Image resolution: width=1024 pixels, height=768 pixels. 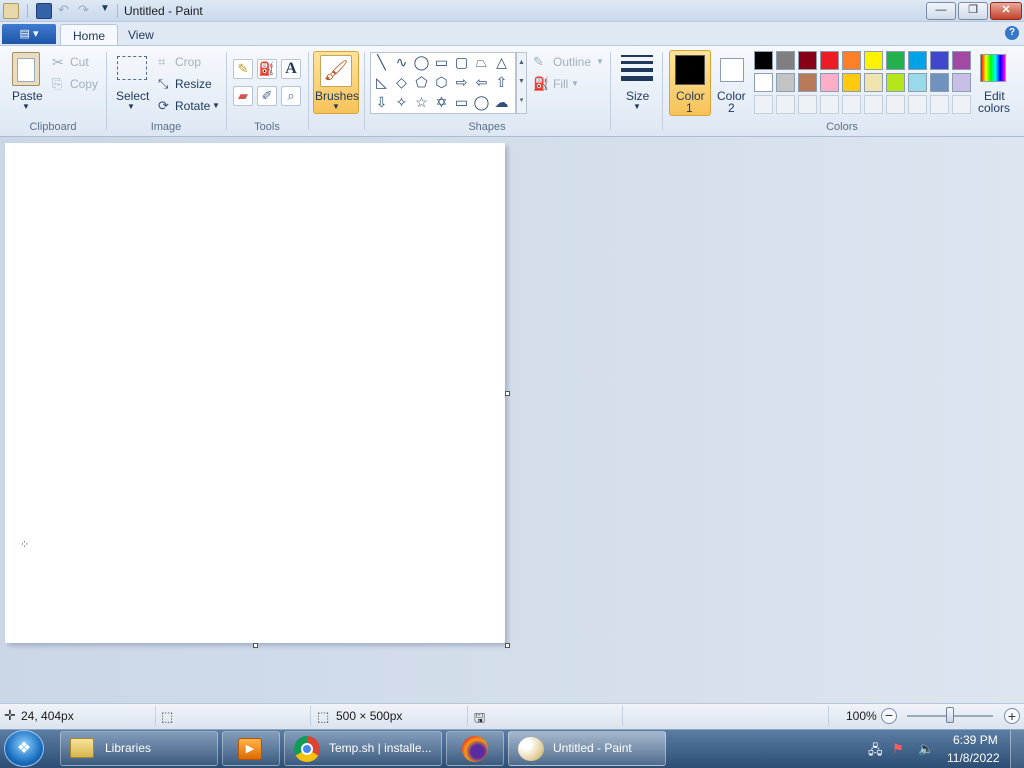 I want to click on brushes-dropdown-icon: ▼, so click(x=336, y=106).